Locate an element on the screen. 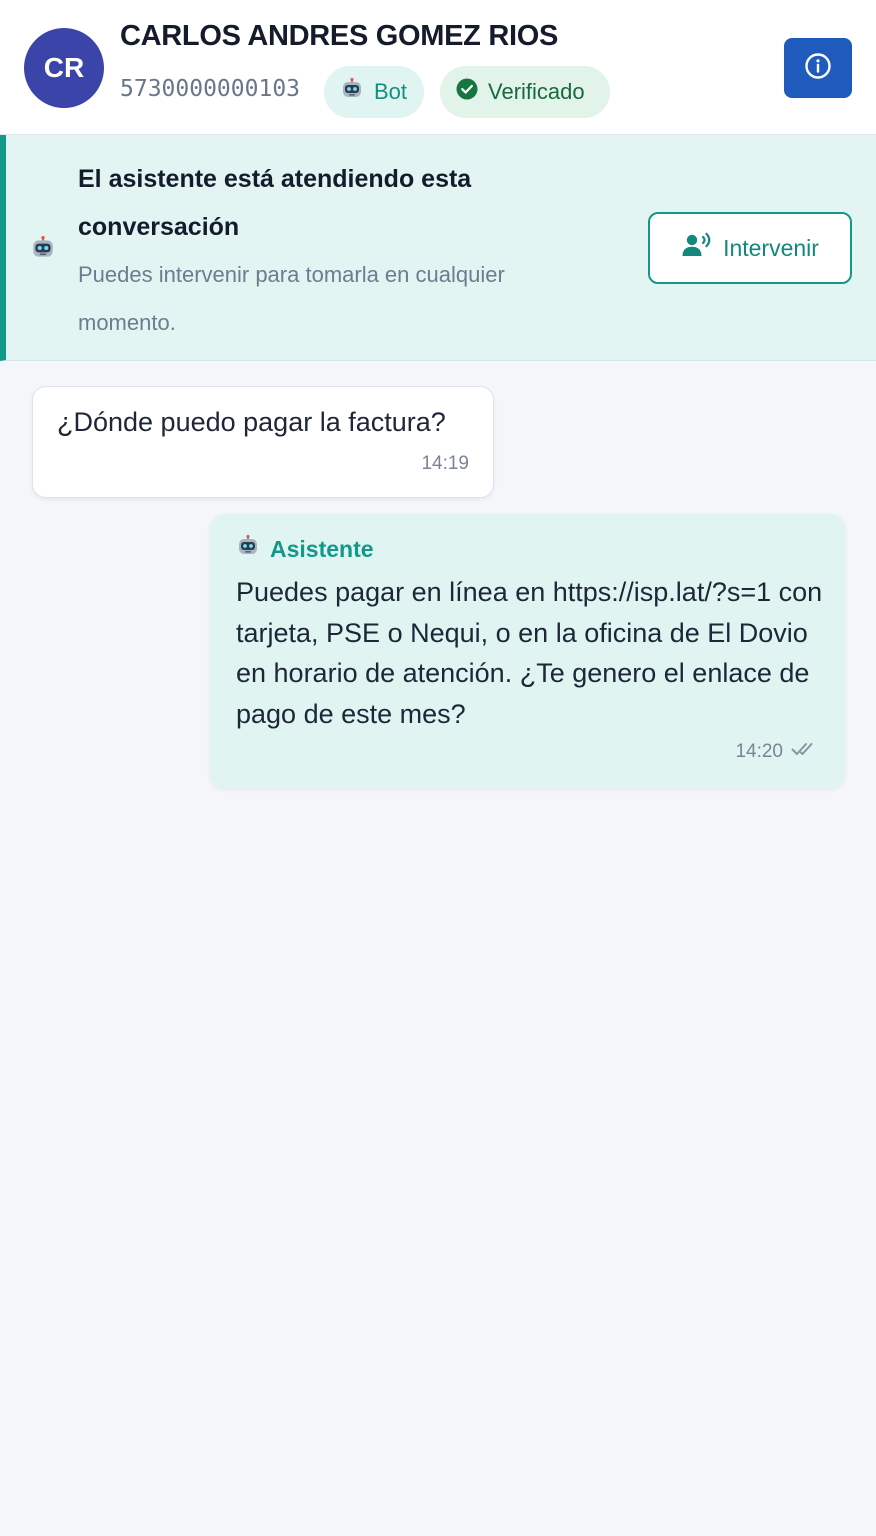  sender-name: Asistente is located at coordinates (322, 548).